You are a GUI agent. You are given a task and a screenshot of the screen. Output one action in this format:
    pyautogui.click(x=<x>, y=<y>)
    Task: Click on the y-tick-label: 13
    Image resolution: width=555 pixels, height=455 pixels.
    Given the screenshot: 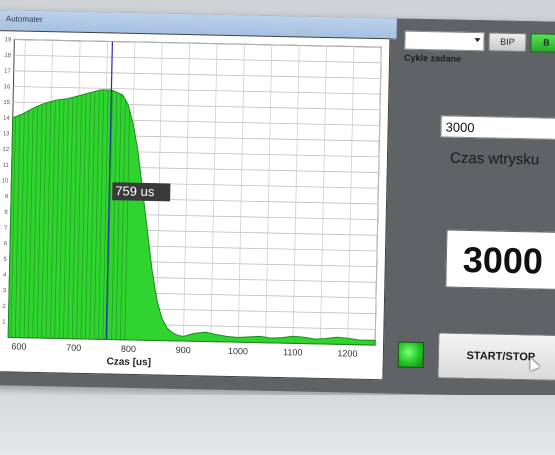 What is the action you would take?
    pyautogui.click(x=6, y=134)
    